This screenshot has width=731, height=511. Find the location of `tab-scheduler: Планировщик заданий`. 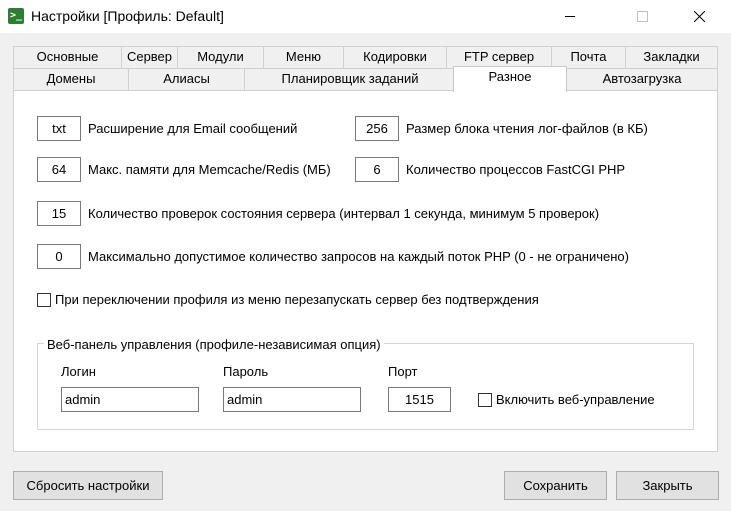

tab-scheduler: Планировщик заданий is located at coordinates (350, 79).